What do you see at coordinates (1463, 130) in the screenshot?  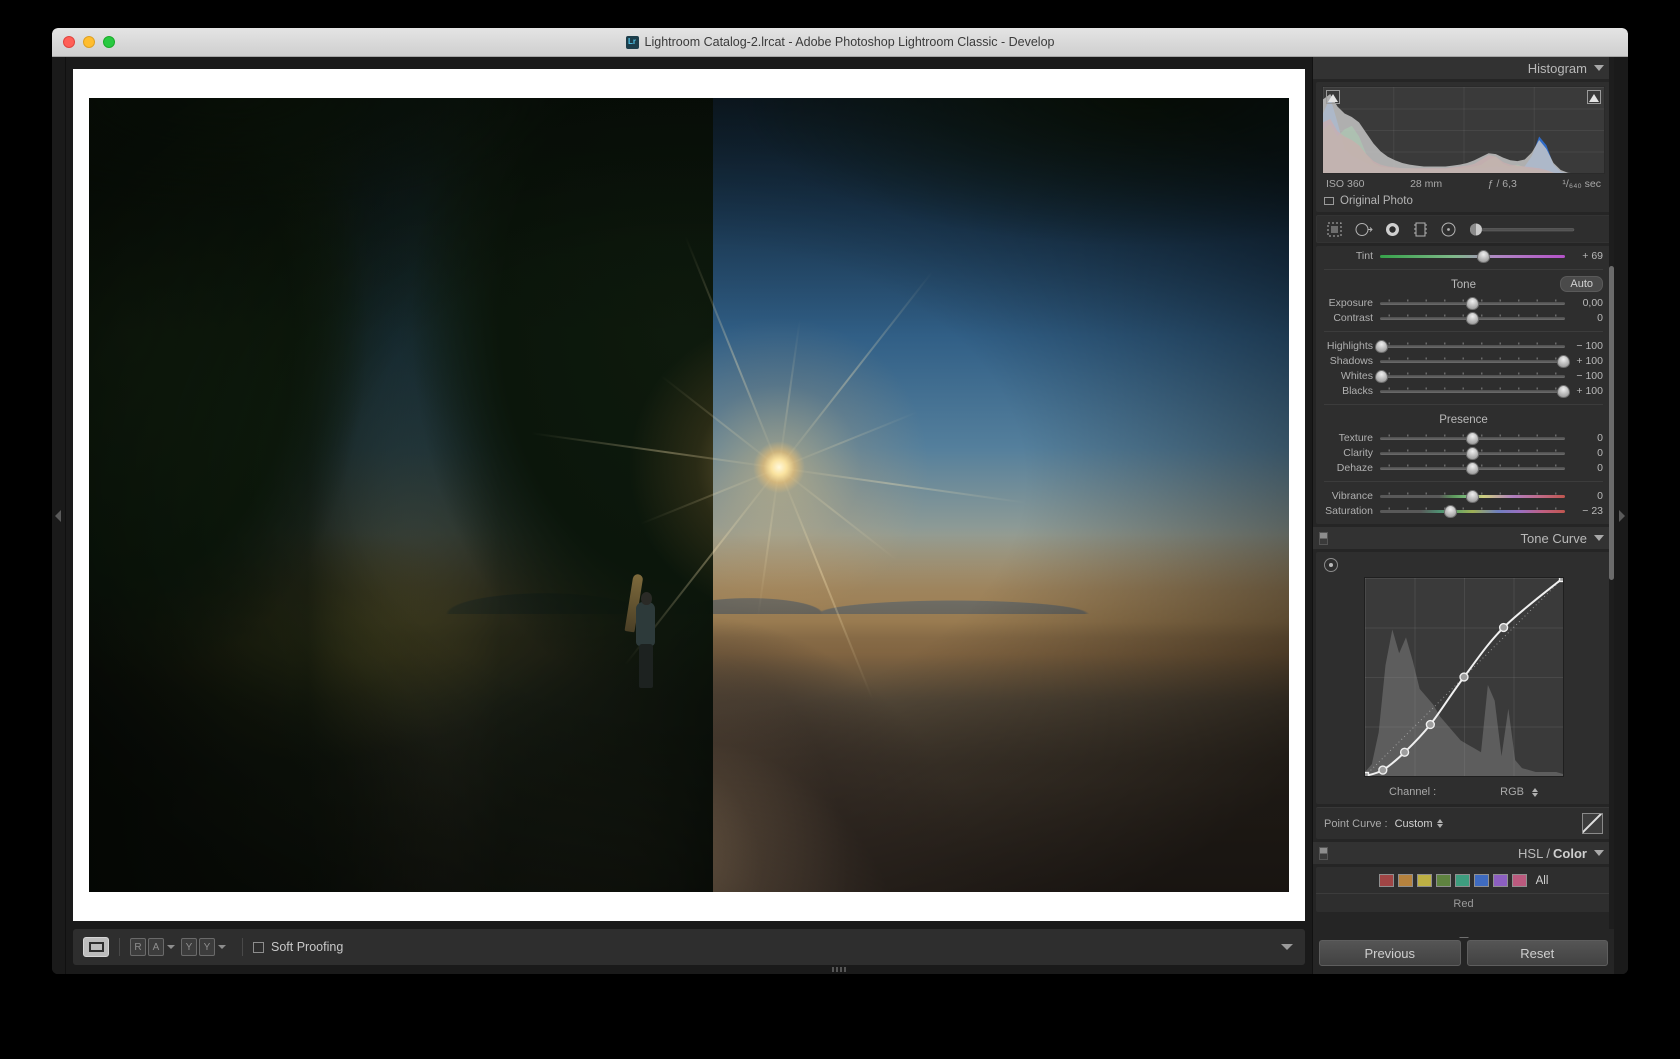 I see `histogram-graph` at bounding box center [1463, 130].